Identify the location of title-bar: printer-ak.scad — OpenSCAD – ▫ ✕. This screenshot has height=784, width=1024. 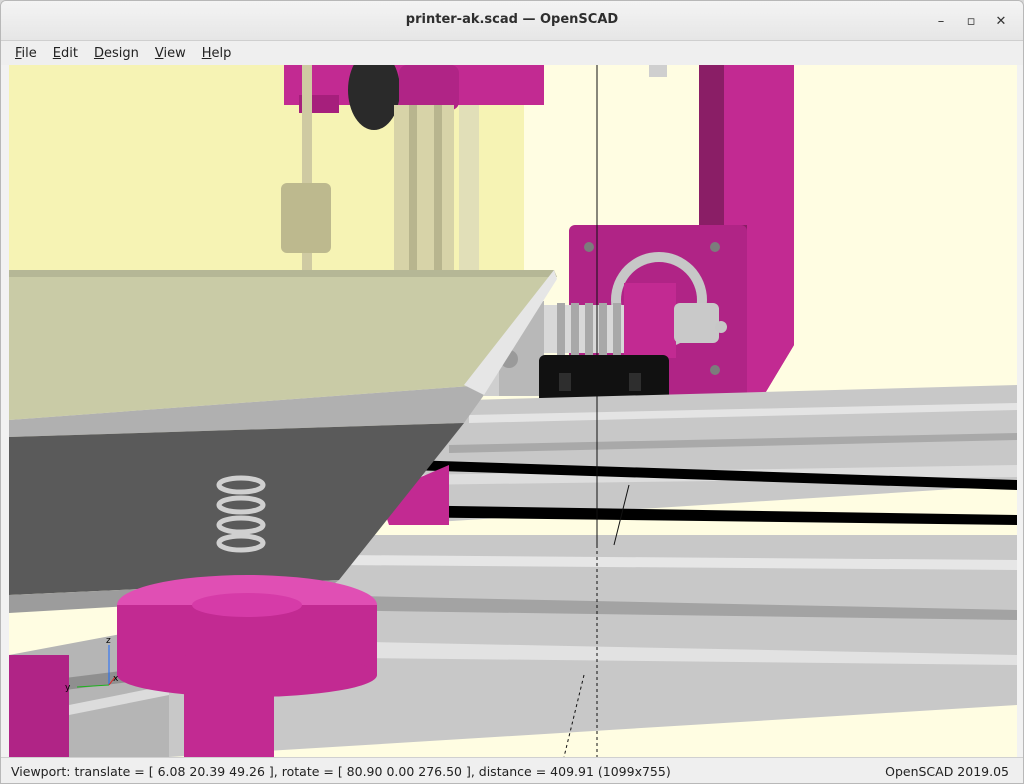
(512, 21).